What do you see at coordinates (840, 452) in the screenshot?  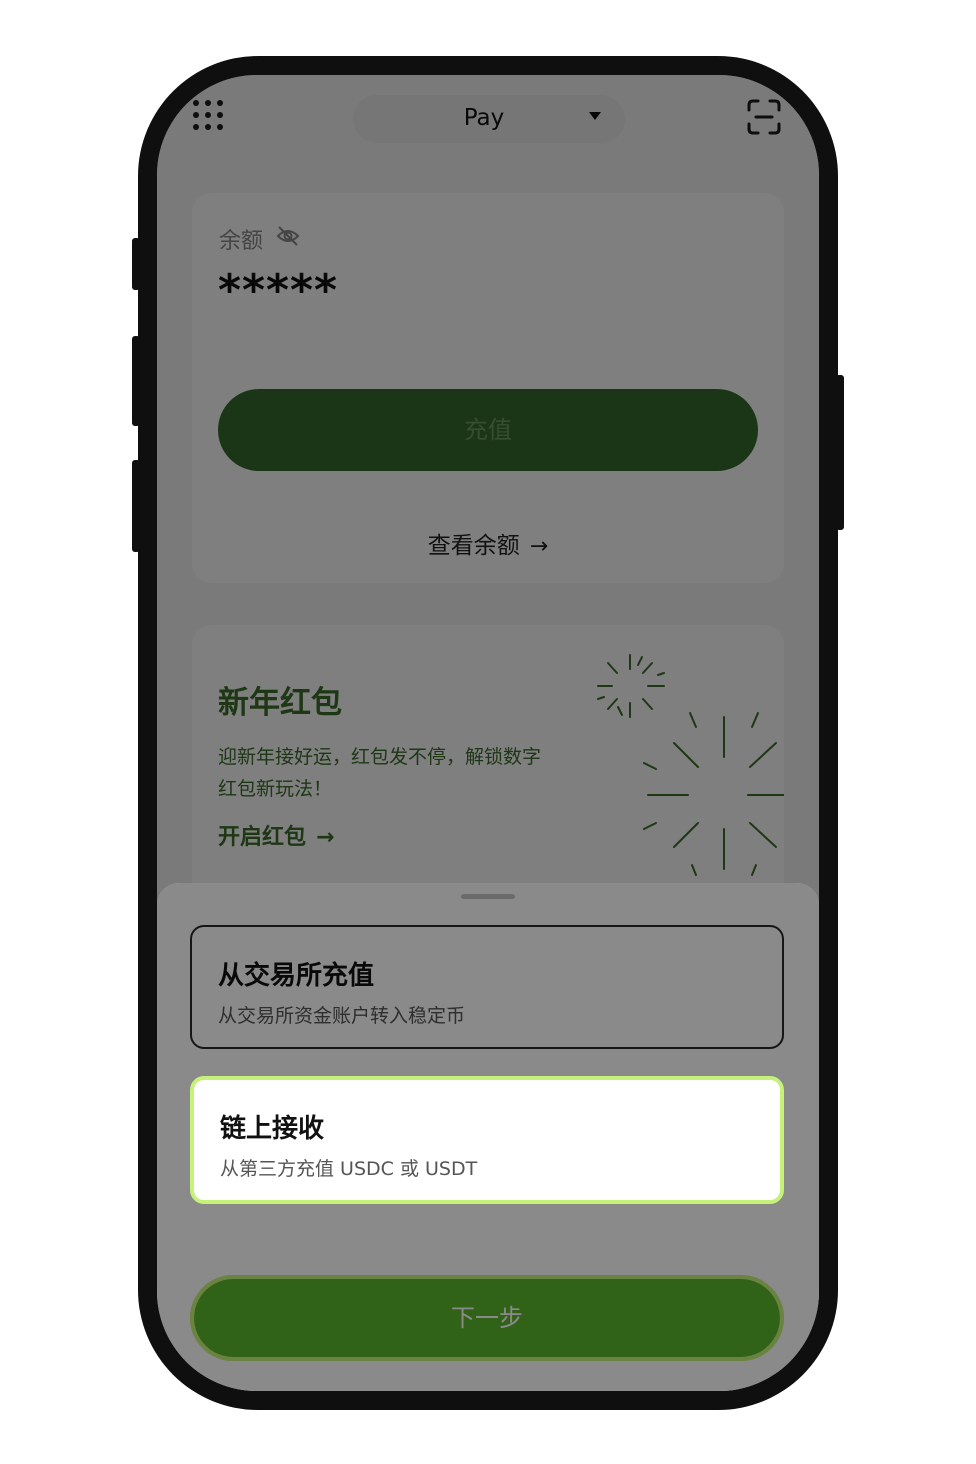 I see `phone-power-button` at bounding box center [840, 452].